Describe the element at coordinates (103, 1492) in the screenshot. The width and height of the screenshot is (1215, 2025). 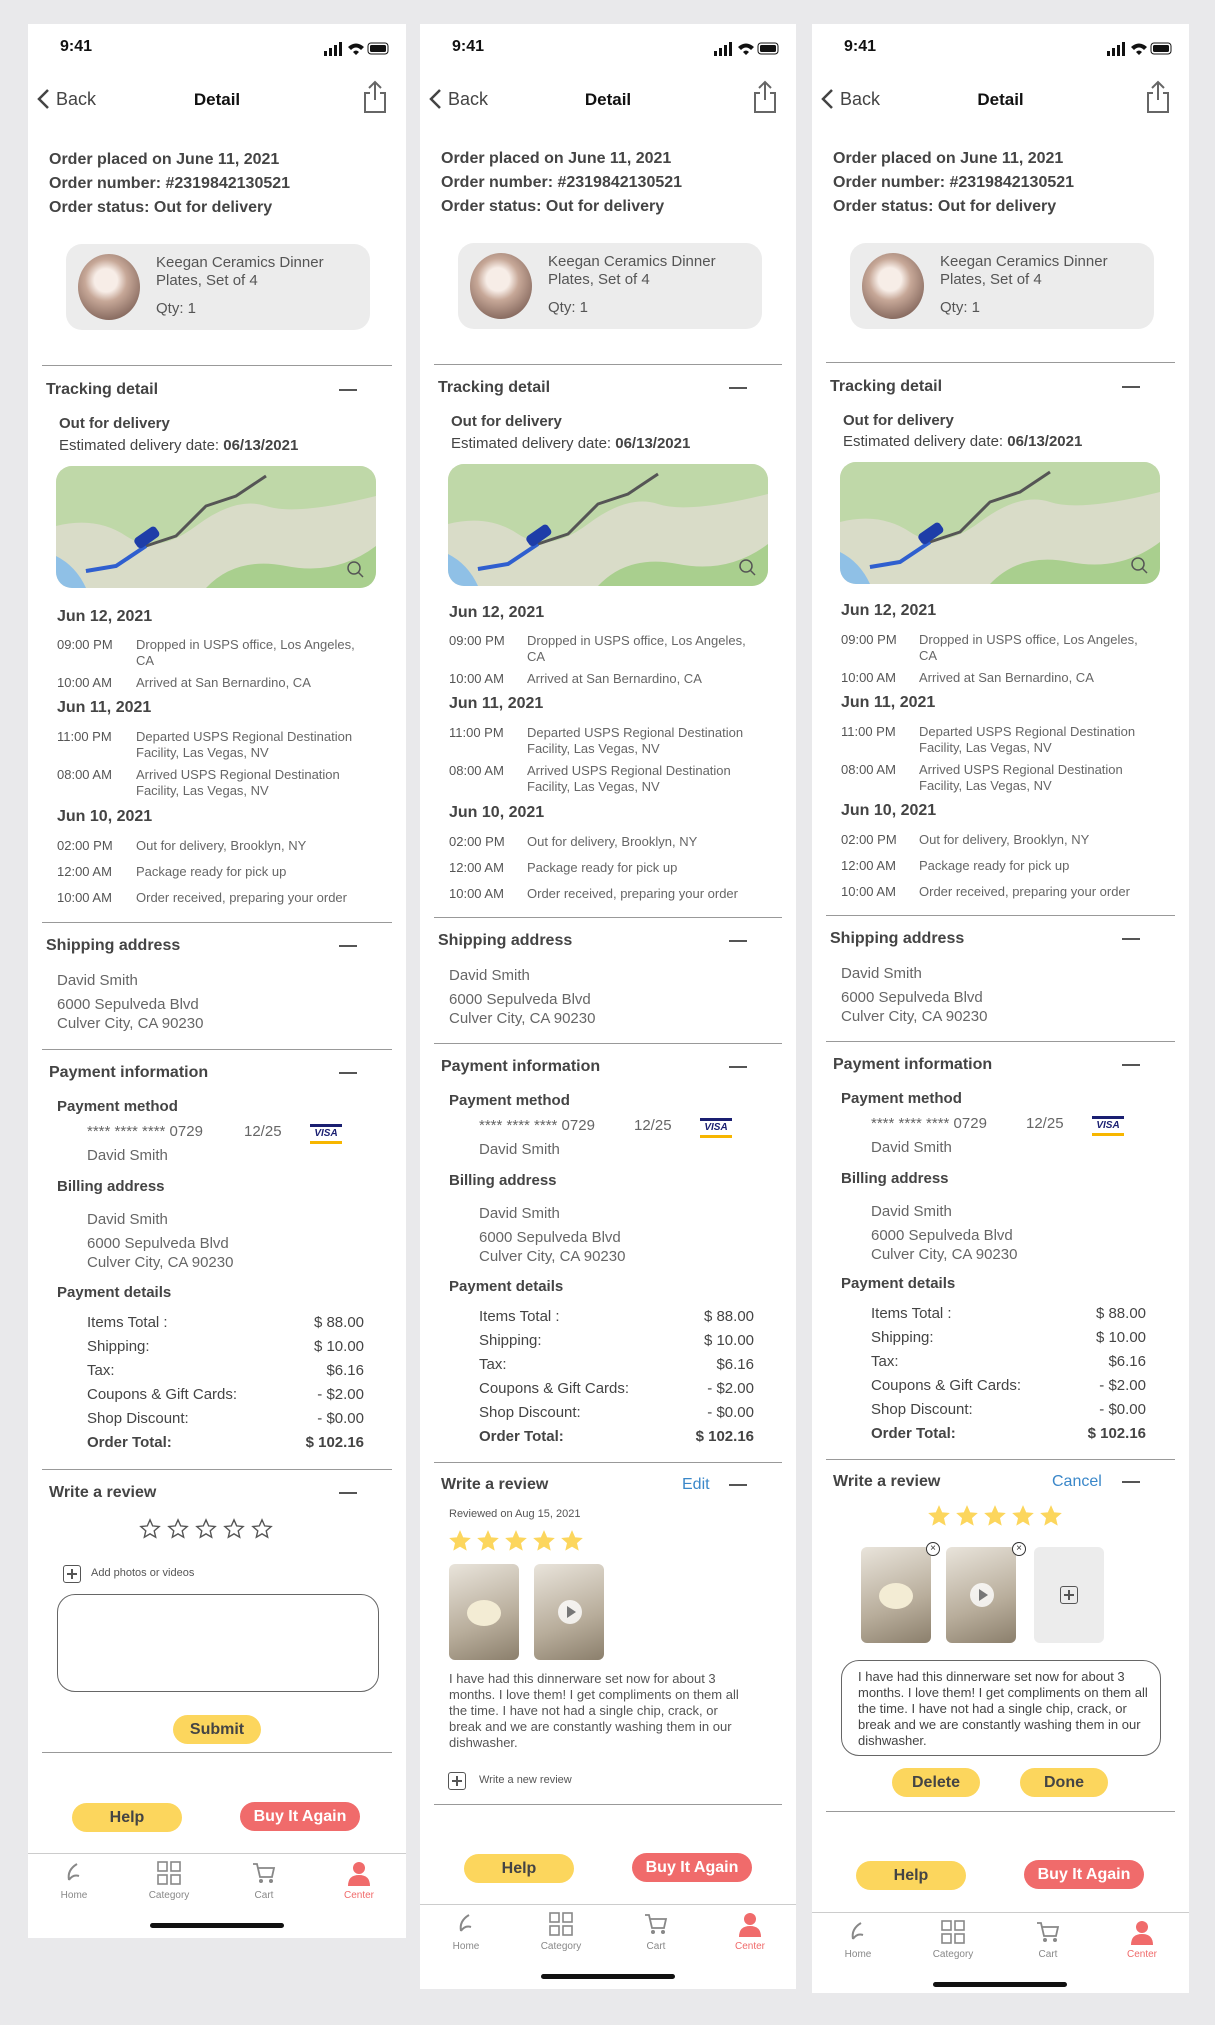
I see `review-header: Write a review` at that location.